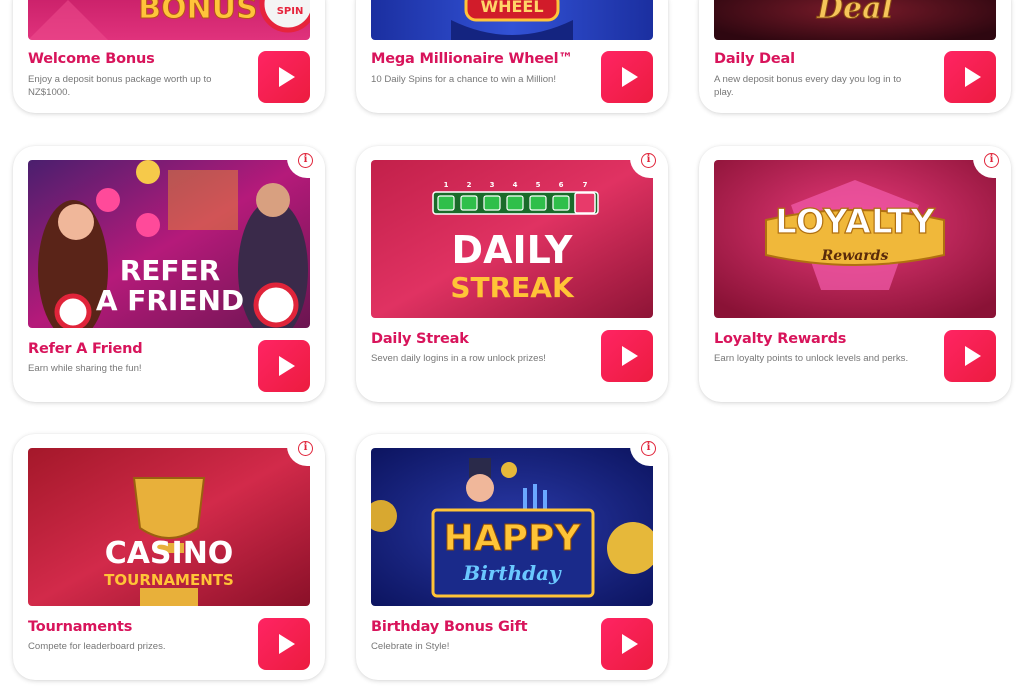 This screenshot has width=1024, height=693. Describe the element at coordinates (85, 368) in the screenshot. I see `promo-description: Earn while sharing the fun!` at that location.